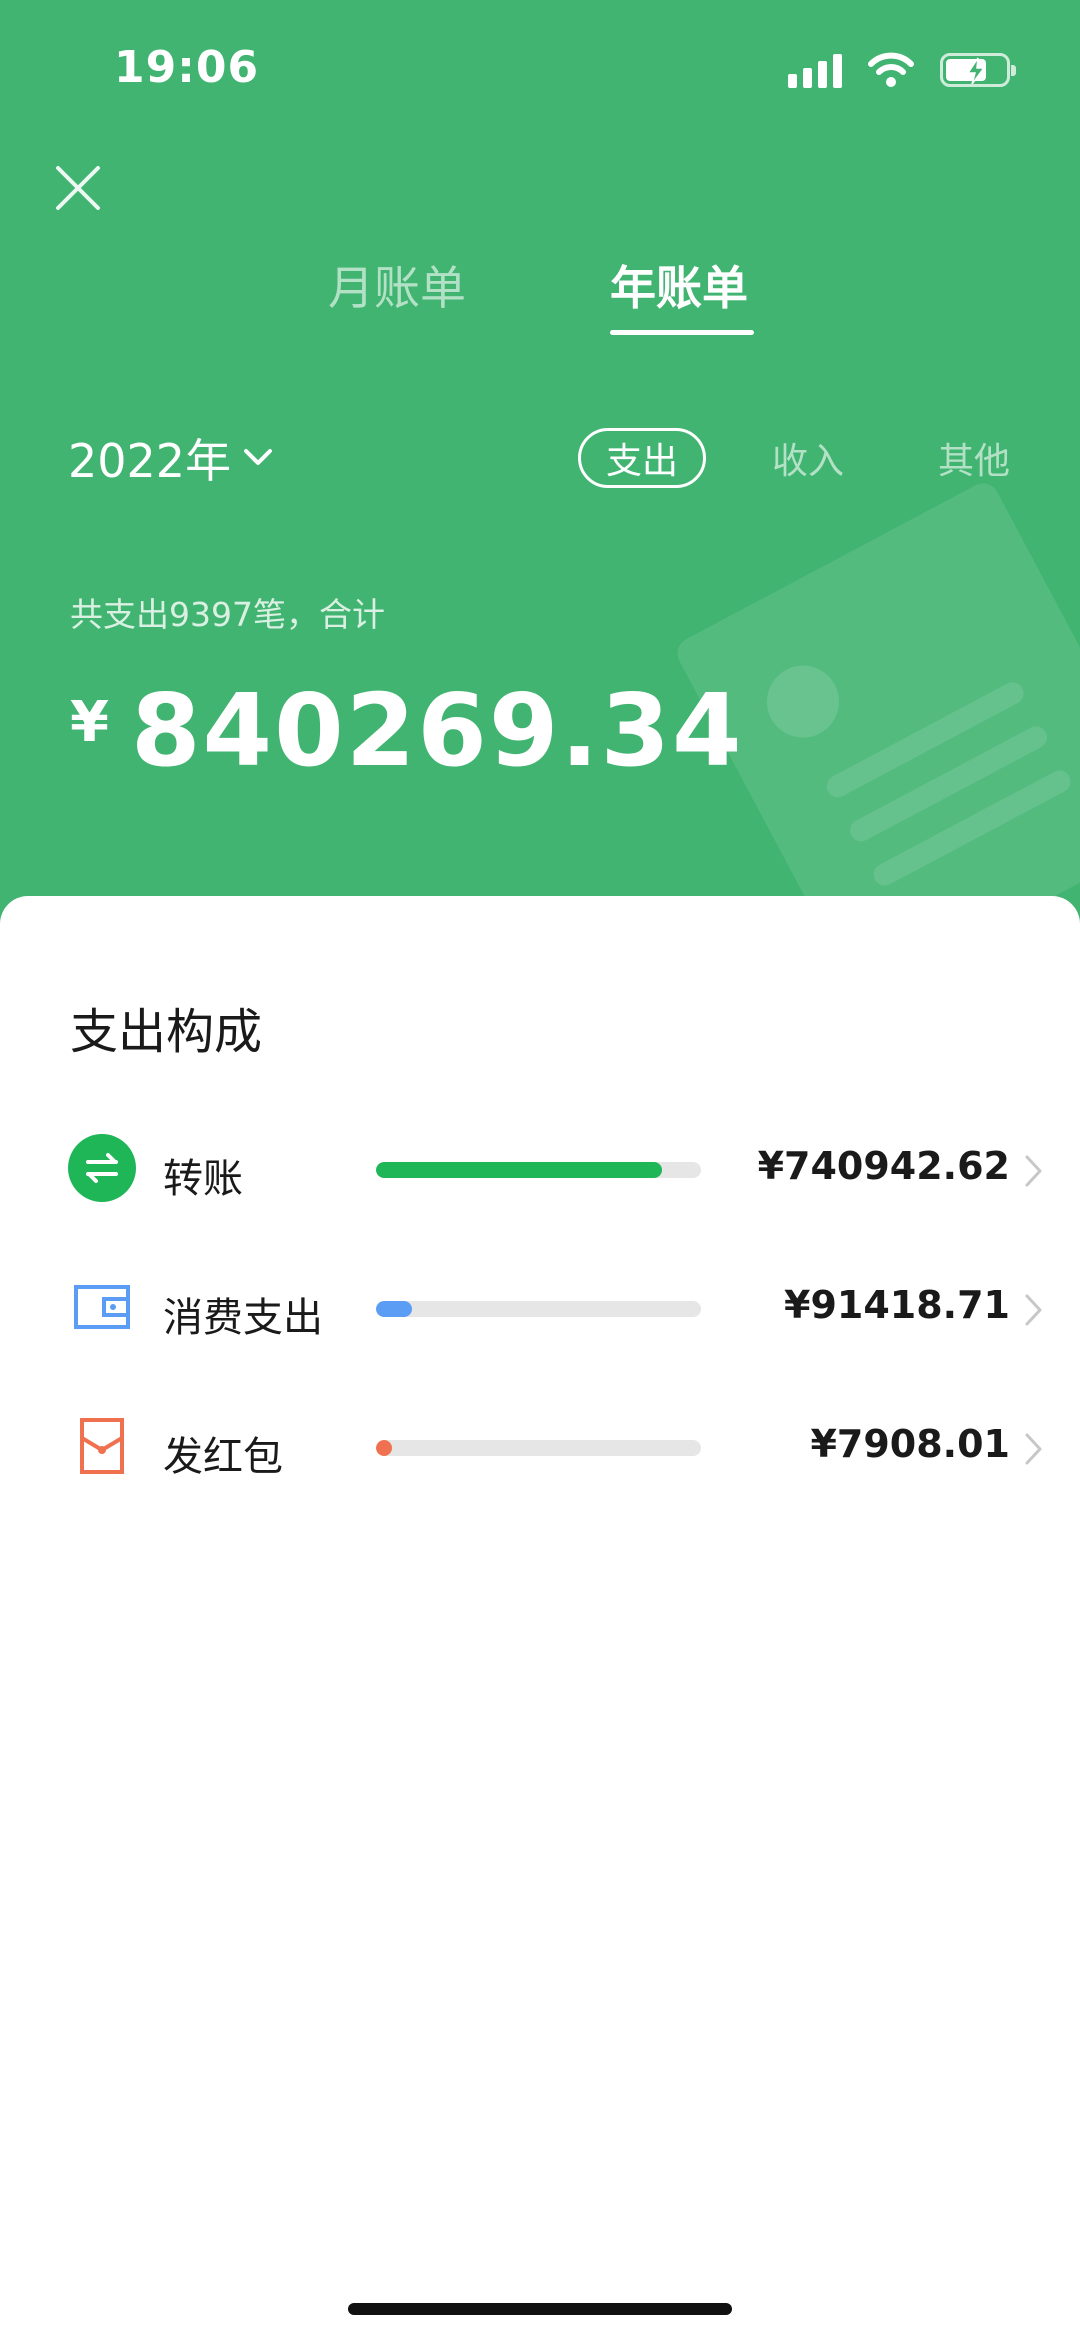 Image resolution: width=1080 pixels, height=2338 pixels. I want to click on close-button, so click(78, 188).